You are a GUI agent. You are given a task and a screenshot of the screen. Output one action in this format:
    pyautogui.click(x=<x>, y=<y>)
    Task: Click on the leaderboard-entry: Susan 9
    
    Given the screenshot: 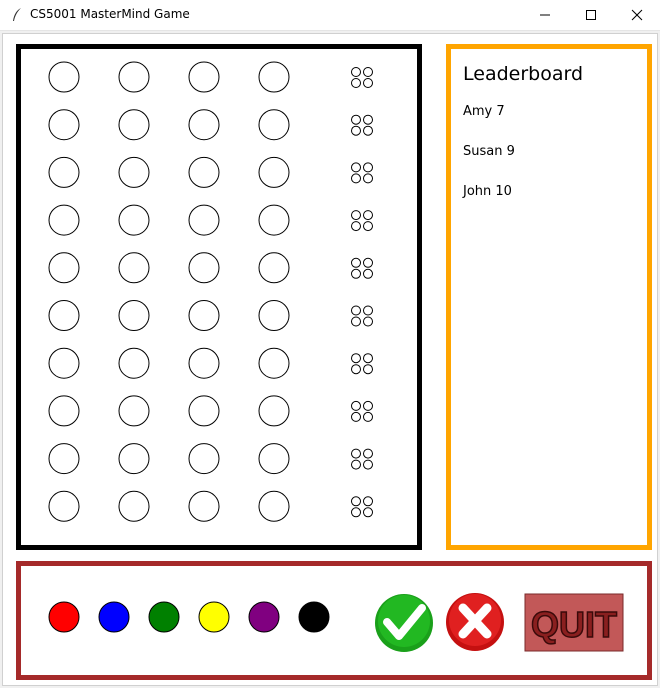 What is the action you would take?
    pyautogui.click(x=489, y=151)
    